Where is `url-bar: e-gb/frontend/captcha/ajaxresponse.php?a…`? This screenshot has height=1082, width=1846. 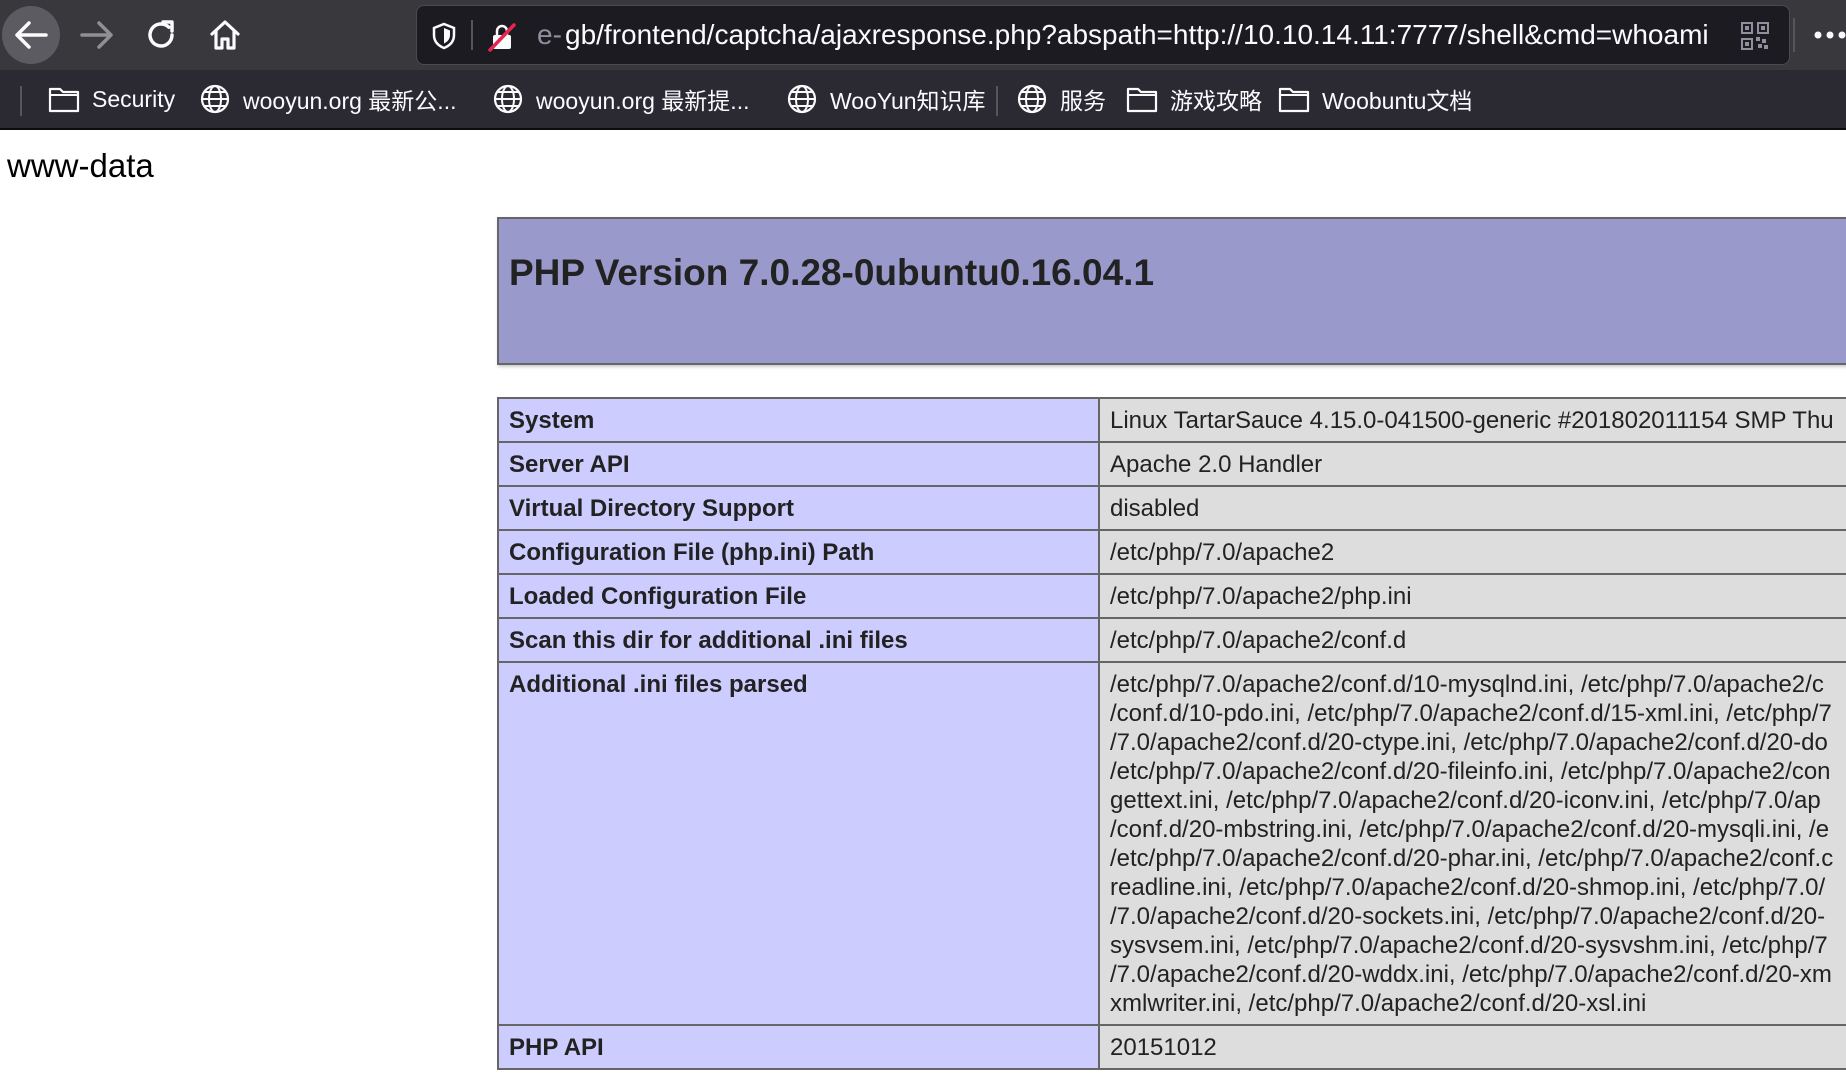
url-bar: e-gb/frontend/captcha/ajaxresponse.php?a… is located at coordinates (1103, 35).